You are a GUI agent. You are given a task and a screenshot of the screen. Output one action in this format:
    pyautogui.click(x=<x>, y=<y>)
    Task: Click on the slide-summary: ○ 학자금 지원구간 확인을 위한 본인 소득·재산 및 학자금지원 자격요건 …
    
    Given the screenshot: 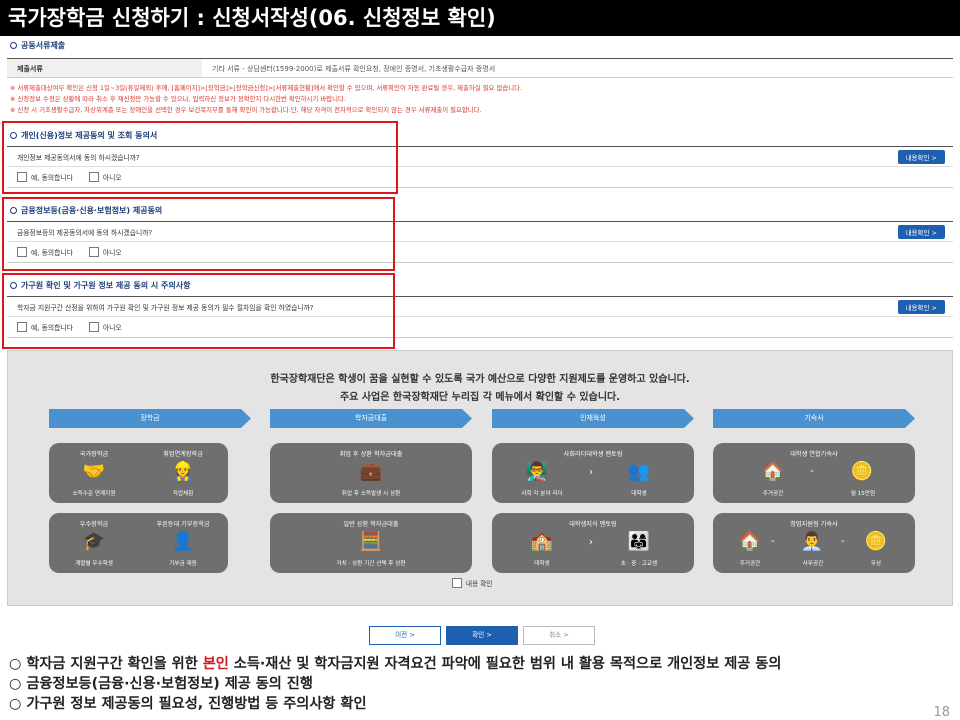 What is the action you would take?
    pyautogui.click(x=480, y=687)
    